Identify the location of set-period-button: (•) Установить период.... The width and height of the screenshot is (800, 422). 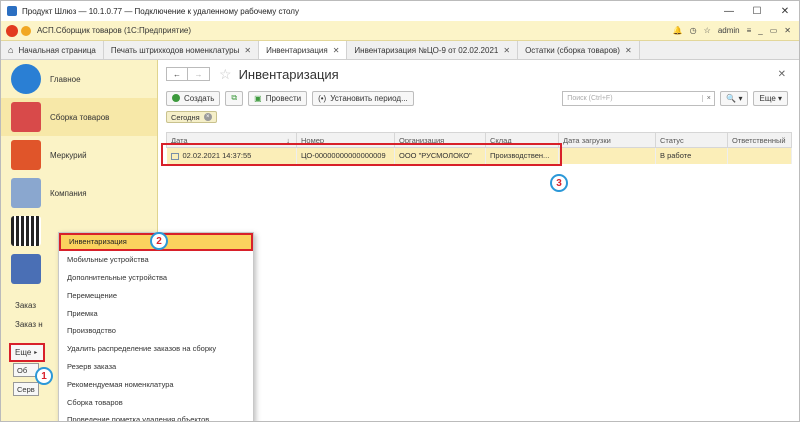
(363, 98).